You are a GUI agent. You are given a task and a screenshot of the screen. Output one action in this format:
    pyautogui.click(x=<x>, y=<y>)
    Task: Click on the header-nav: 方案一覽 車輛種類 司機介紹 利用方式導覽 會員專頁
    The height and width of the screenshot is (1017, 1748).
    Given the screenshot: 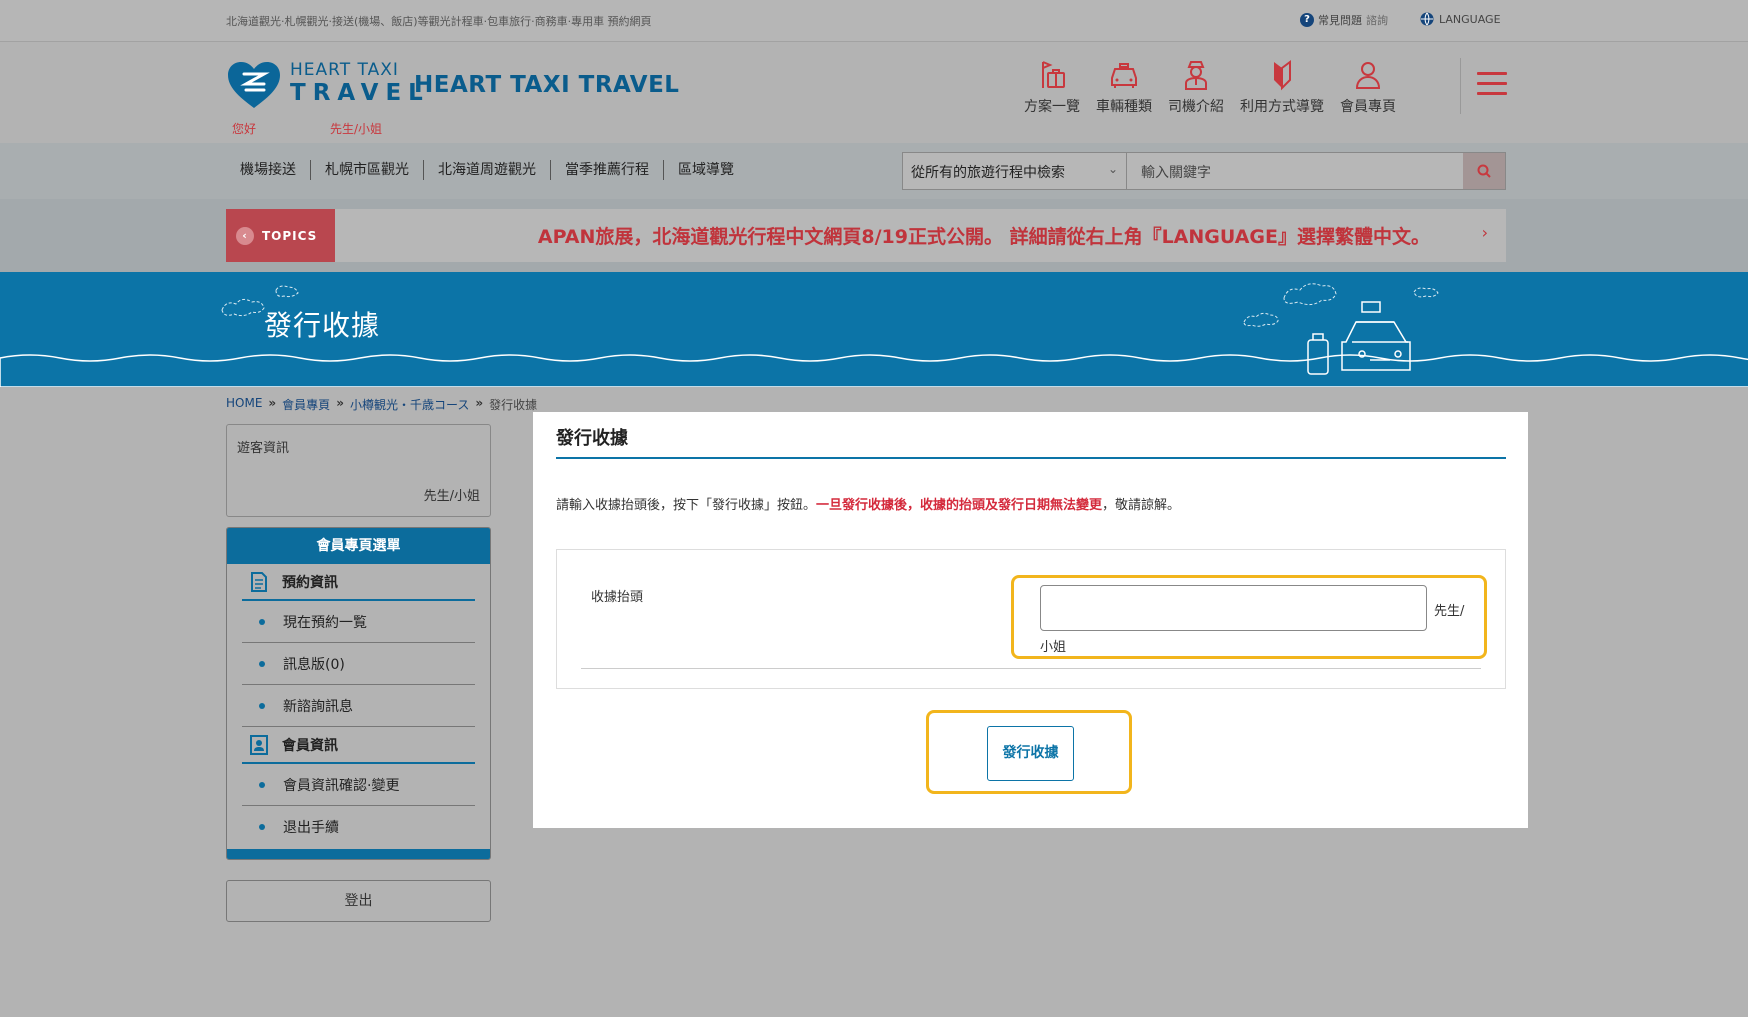 What is the action you would take?
    pyautogui.click(x=1218, y=87)
    